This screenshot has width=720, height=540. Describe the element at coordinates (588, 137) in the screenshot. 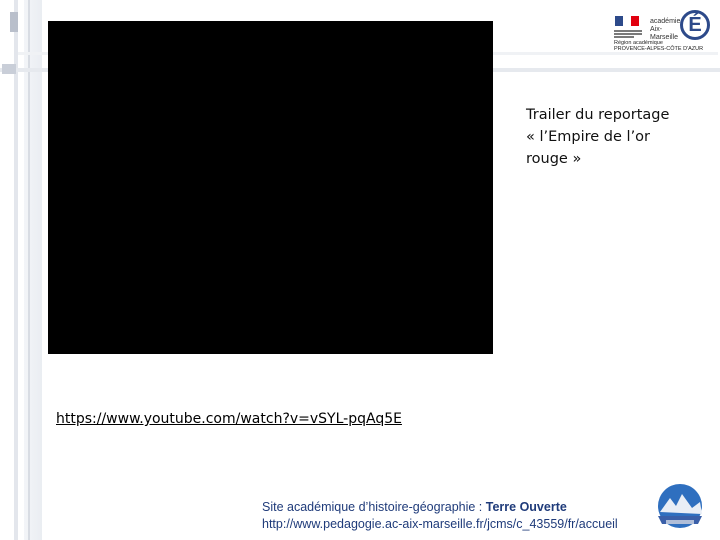

I see `caption-line: « l’Empire de l’or` at that location.